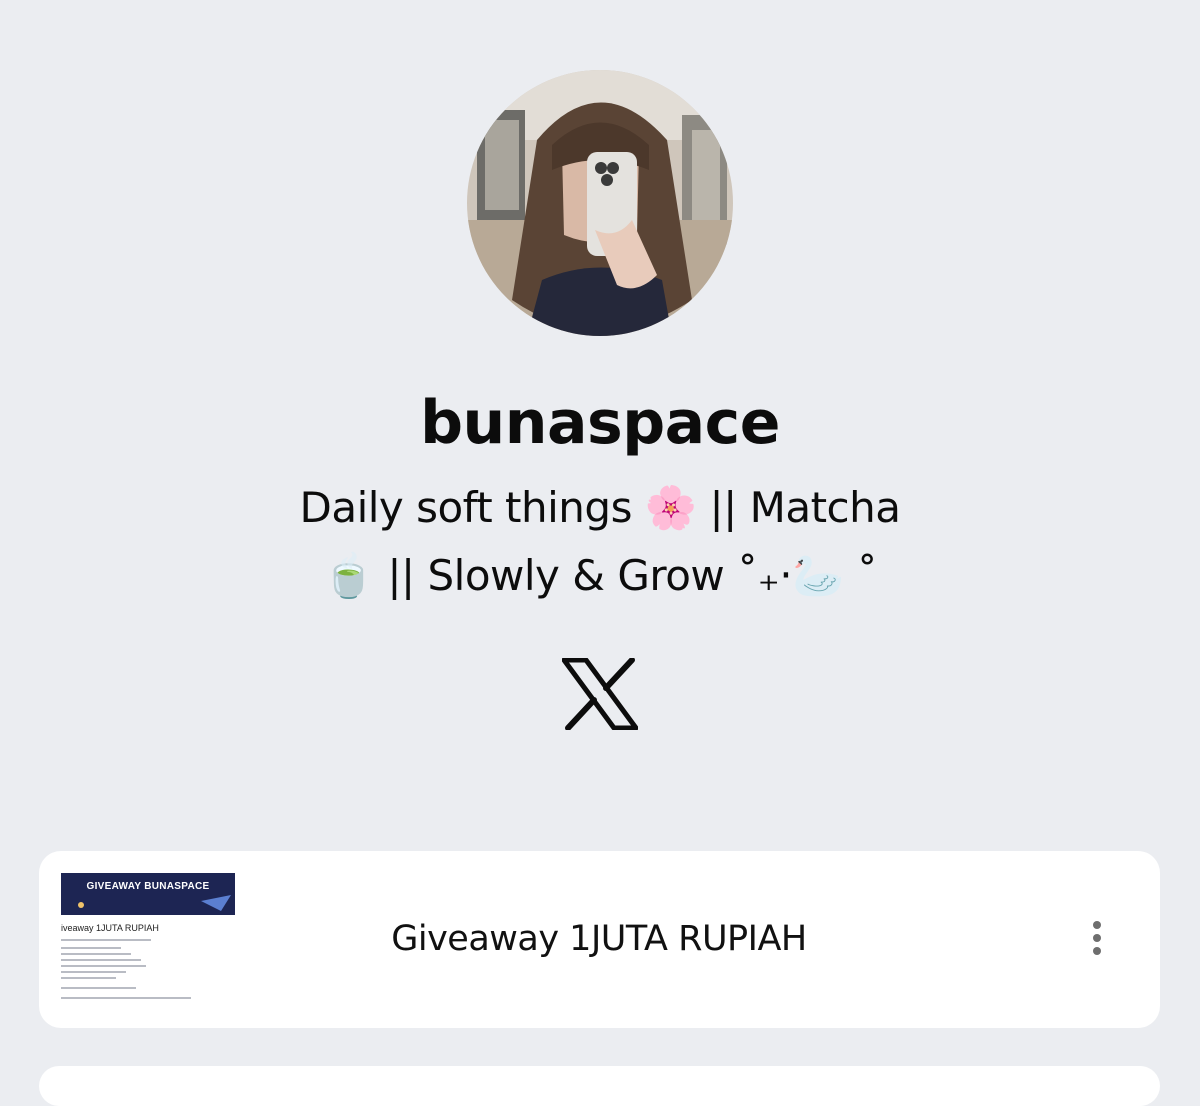 Image resolution: width=1200 pixels, height=1106 pixels. Describe the element at coordinates (600, 575) in the screenshot. I see `bio-line-2: 🍵 || Slowly & Grow ˚₊‧🦢 ˚` at that location.